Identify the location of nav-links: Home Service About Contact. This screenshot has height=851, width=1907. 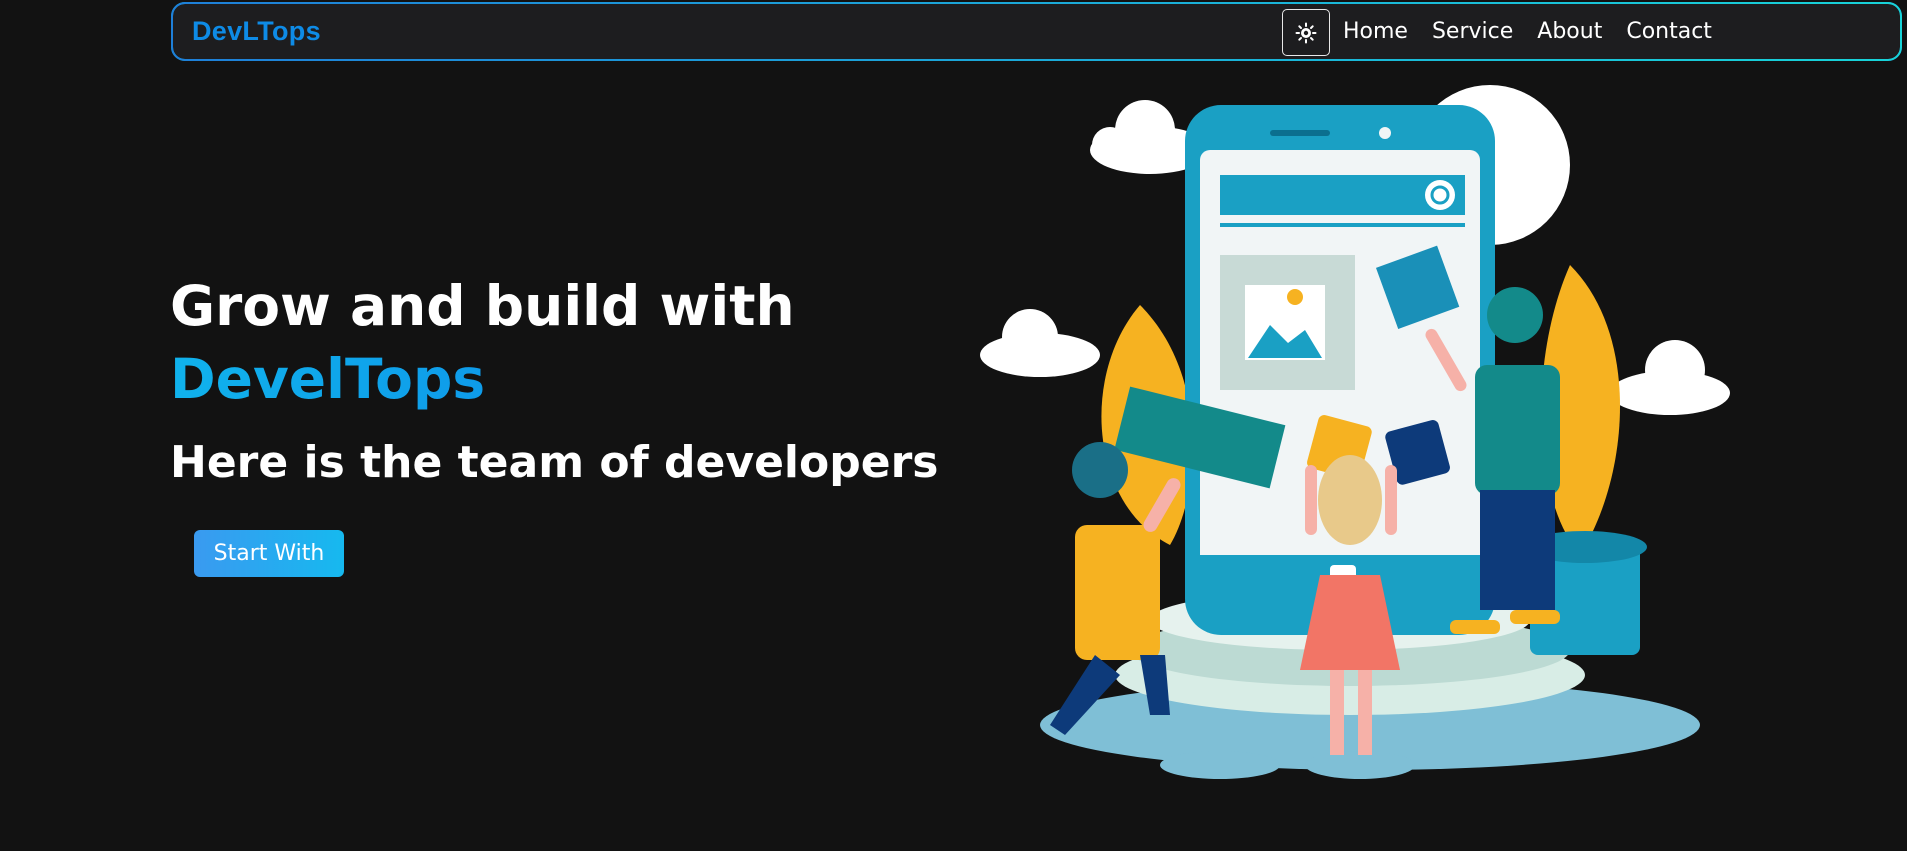
(1527, 32).